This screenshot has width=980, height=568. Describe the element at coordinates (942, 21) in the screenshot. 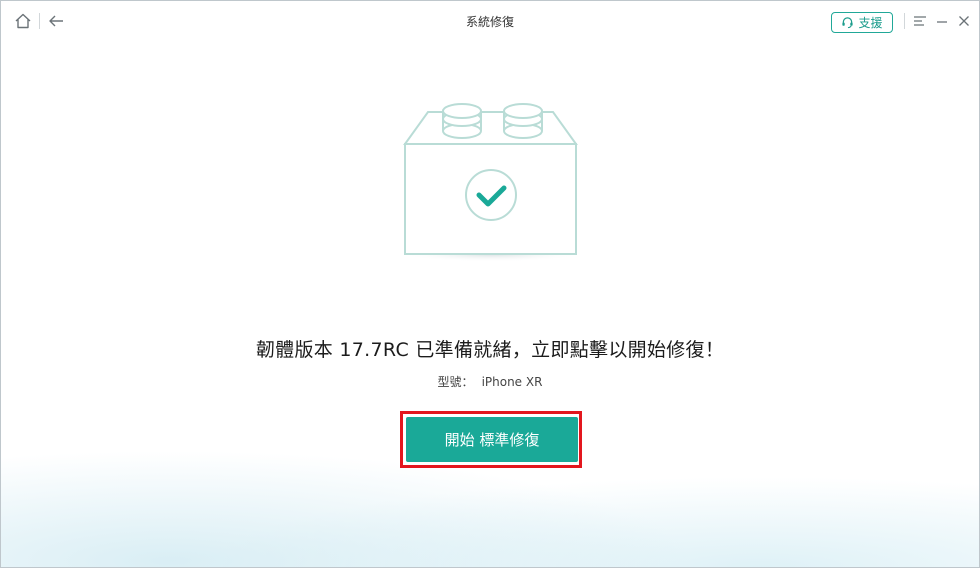

I see `minimize-icon` at that location.